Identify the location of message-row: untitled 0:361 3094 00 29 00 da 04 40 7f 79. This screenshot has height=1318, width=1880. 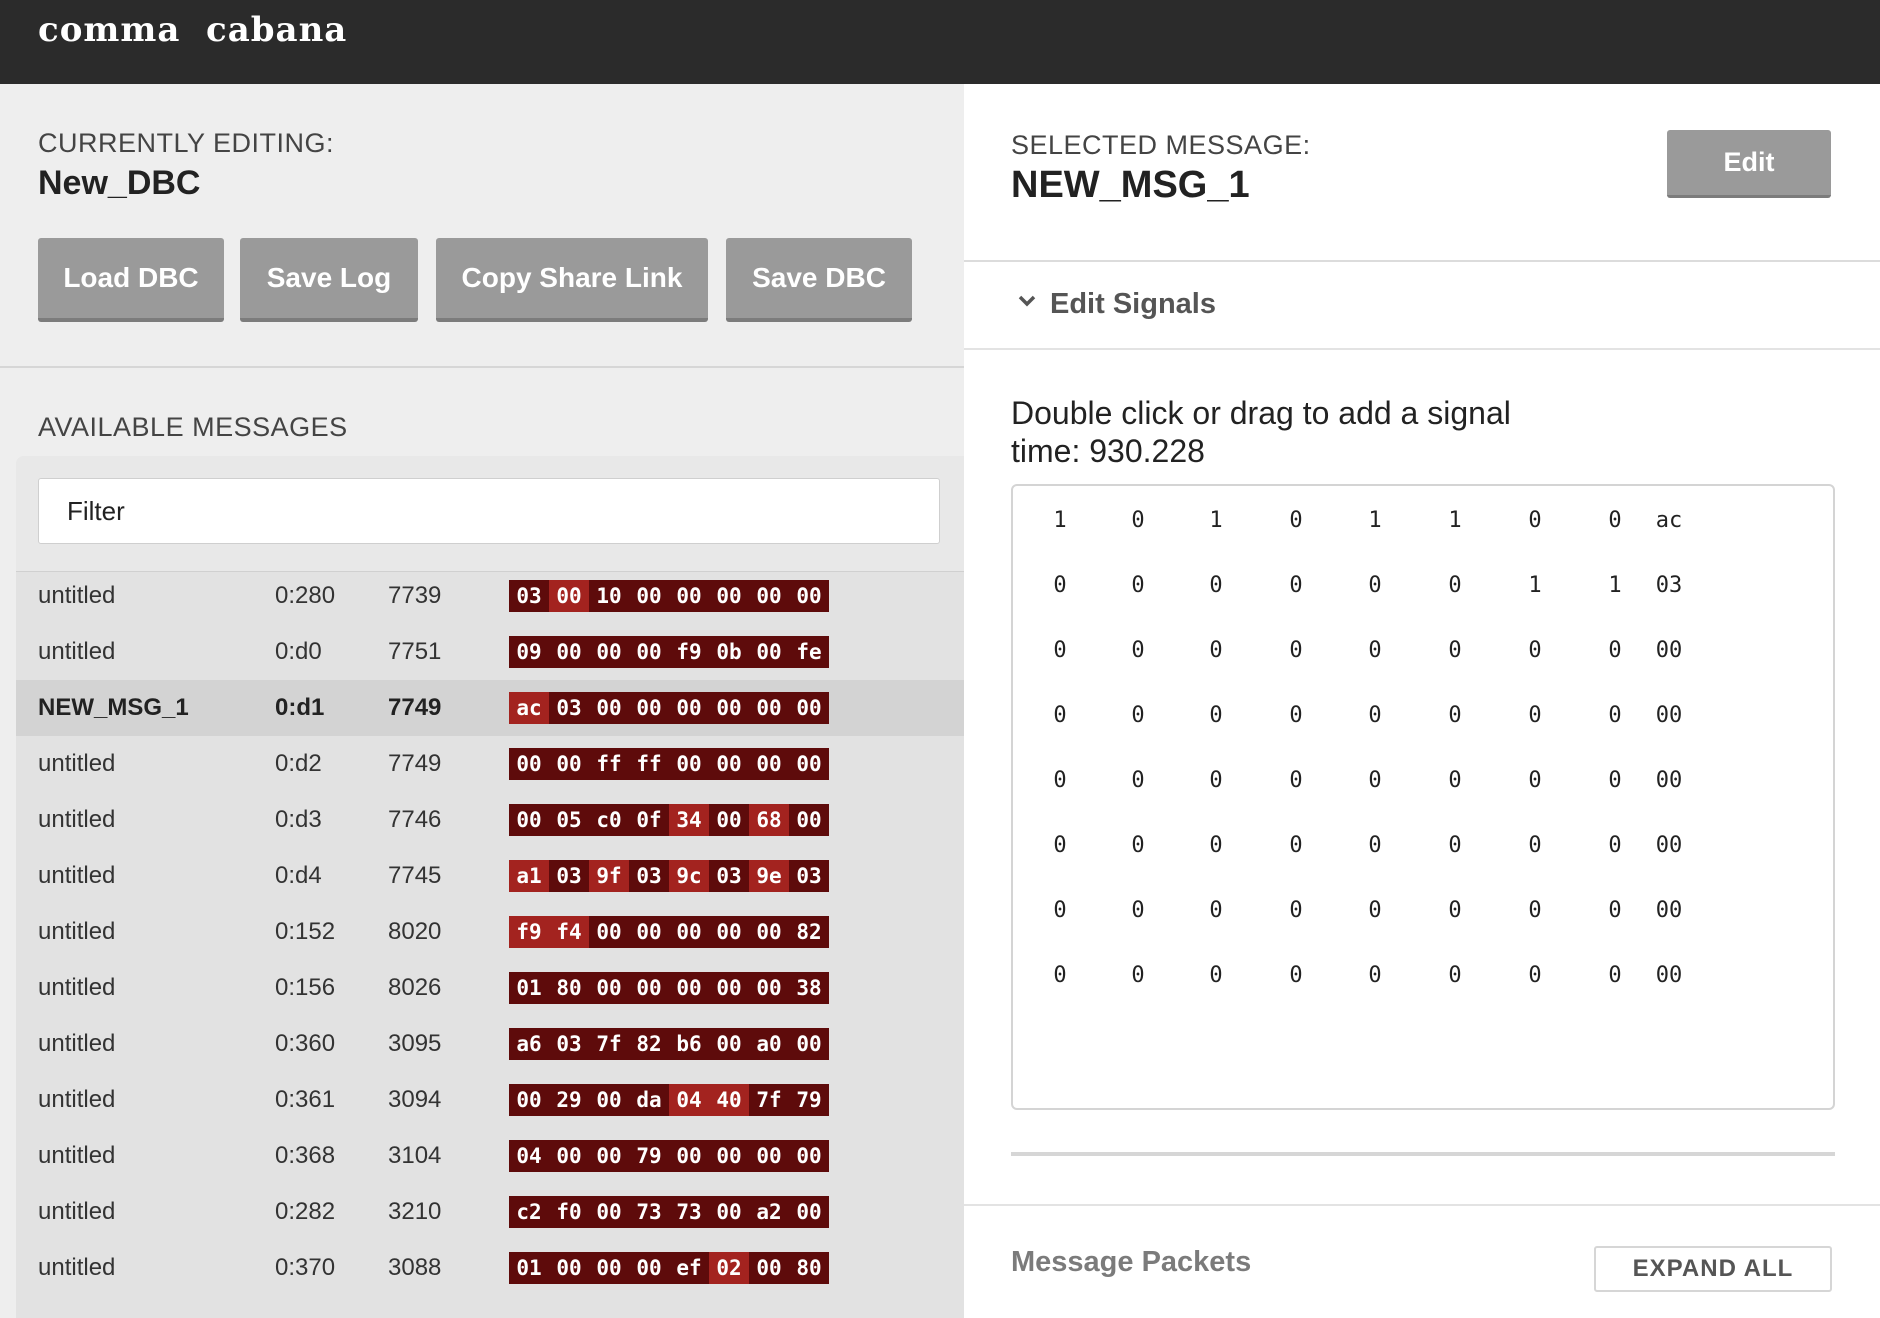
(490, 1100).